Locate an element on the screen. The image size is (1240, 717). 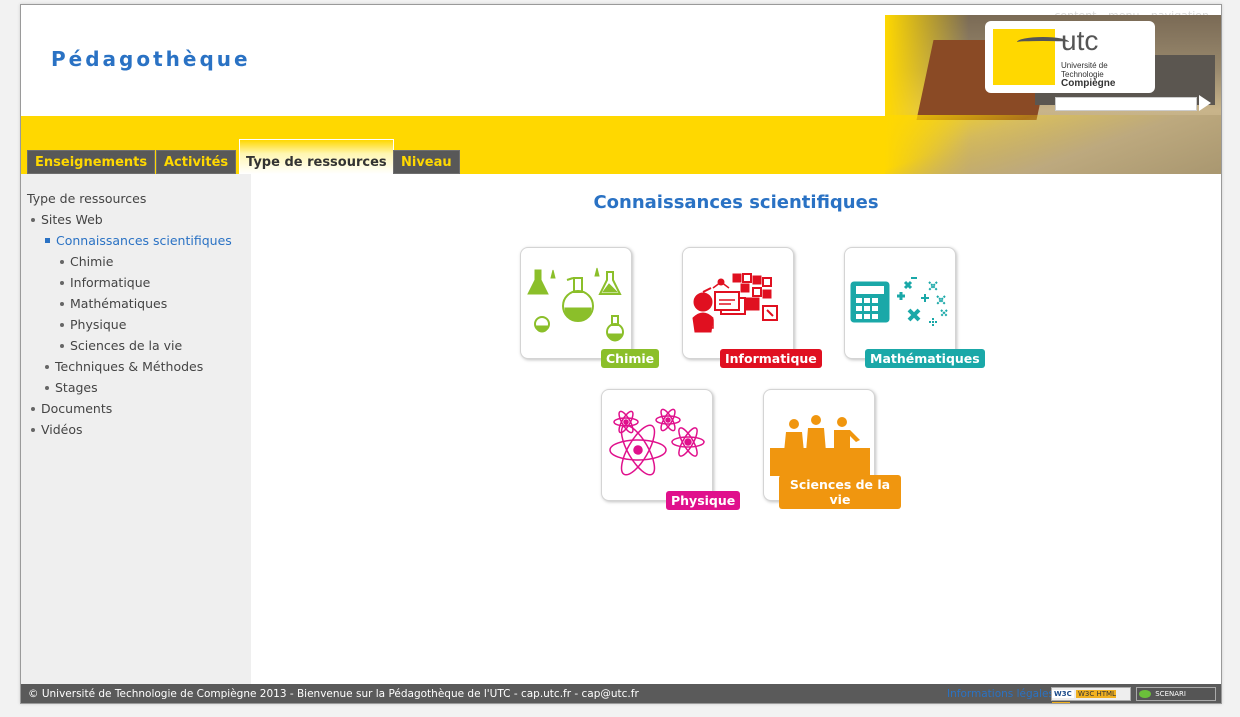
sidebar-item-documents: Documents is located at coordinates (71, 408).